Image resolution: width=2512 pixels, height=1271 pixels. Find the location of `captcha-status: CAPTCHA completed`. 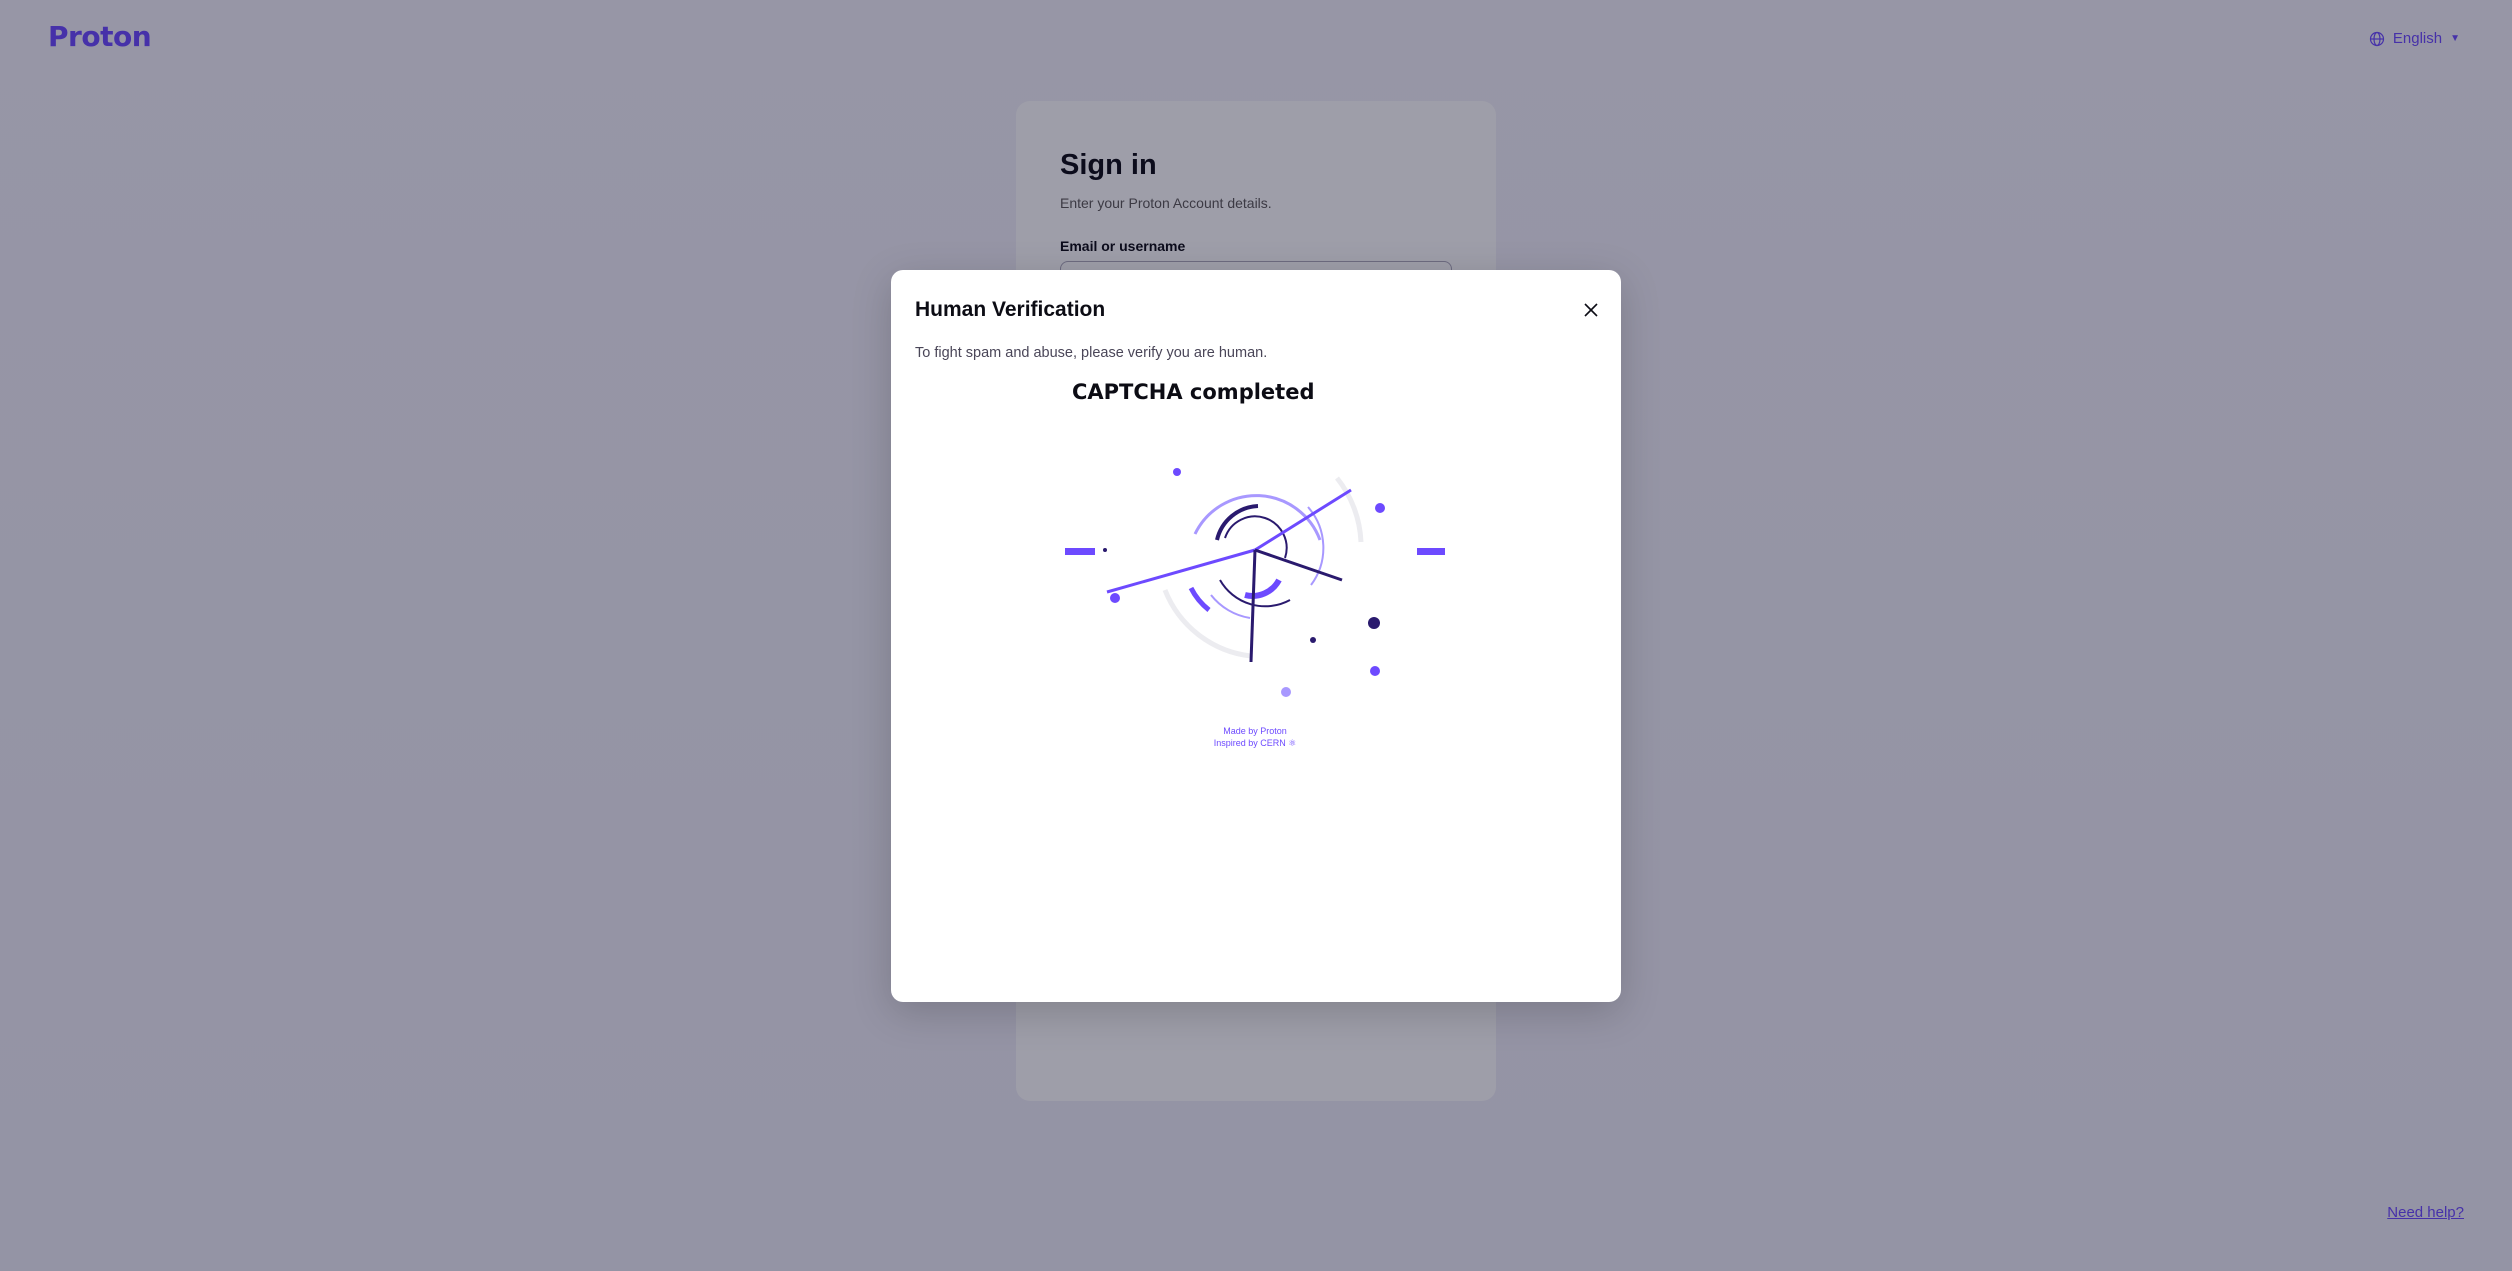

captcha-status: CAPTCHA completed is located at coordinates (1193, 392).